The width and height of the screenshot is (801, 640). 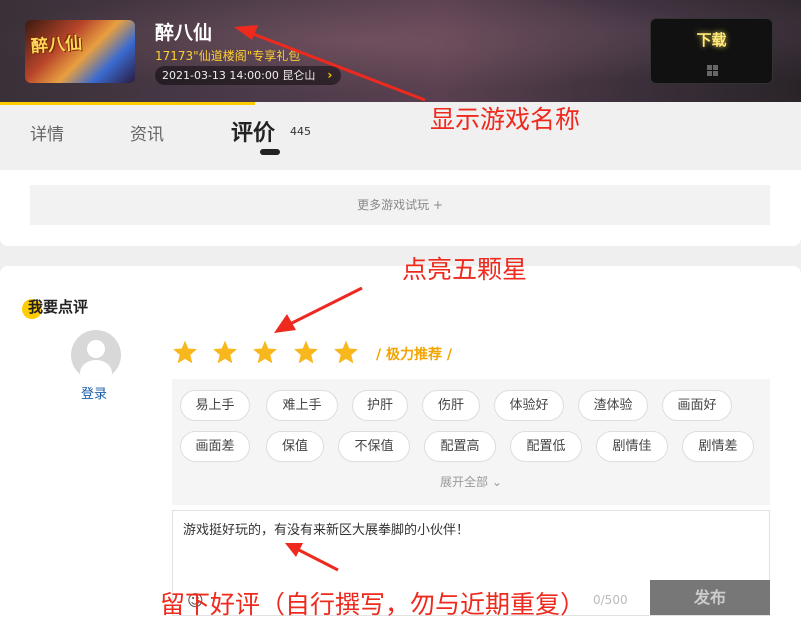 I want to click on tab-bar: 详情 资讯 评价 445, so click(x=400, y=136).